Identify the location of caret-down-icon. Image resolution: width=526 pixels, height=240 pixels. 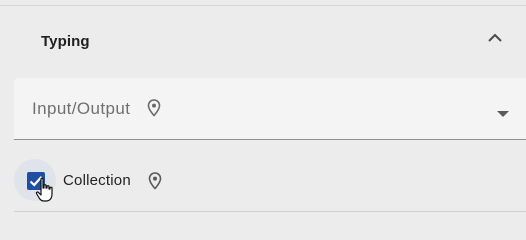
(503, 111).